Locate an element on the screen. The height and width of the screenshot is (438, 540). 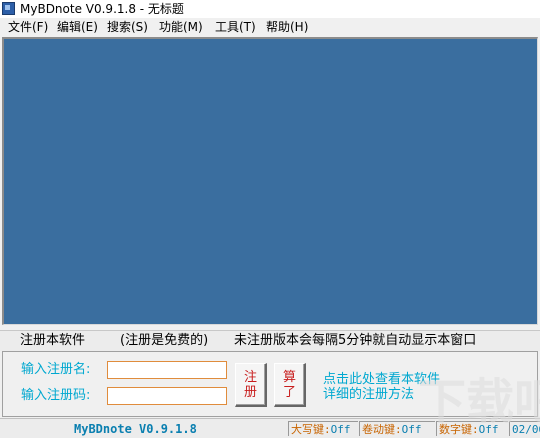
banner-free-text: (注册是免费的) is located at coordinates (164, 340).